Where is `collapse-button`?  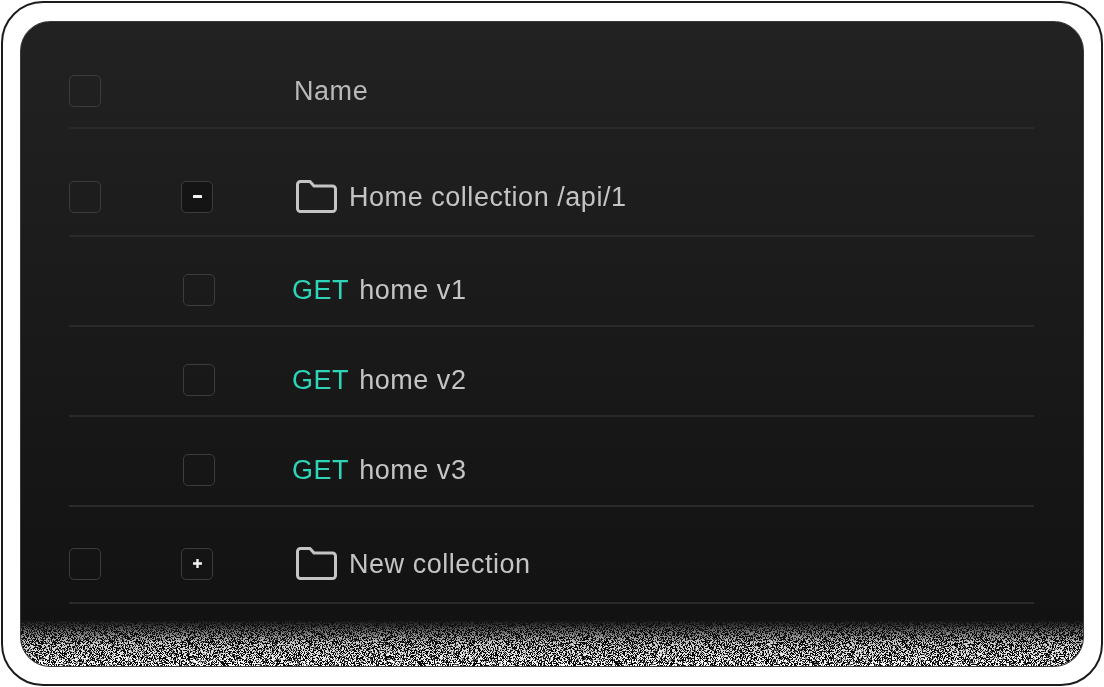 collapse-button is located at coordinates (197, 196).